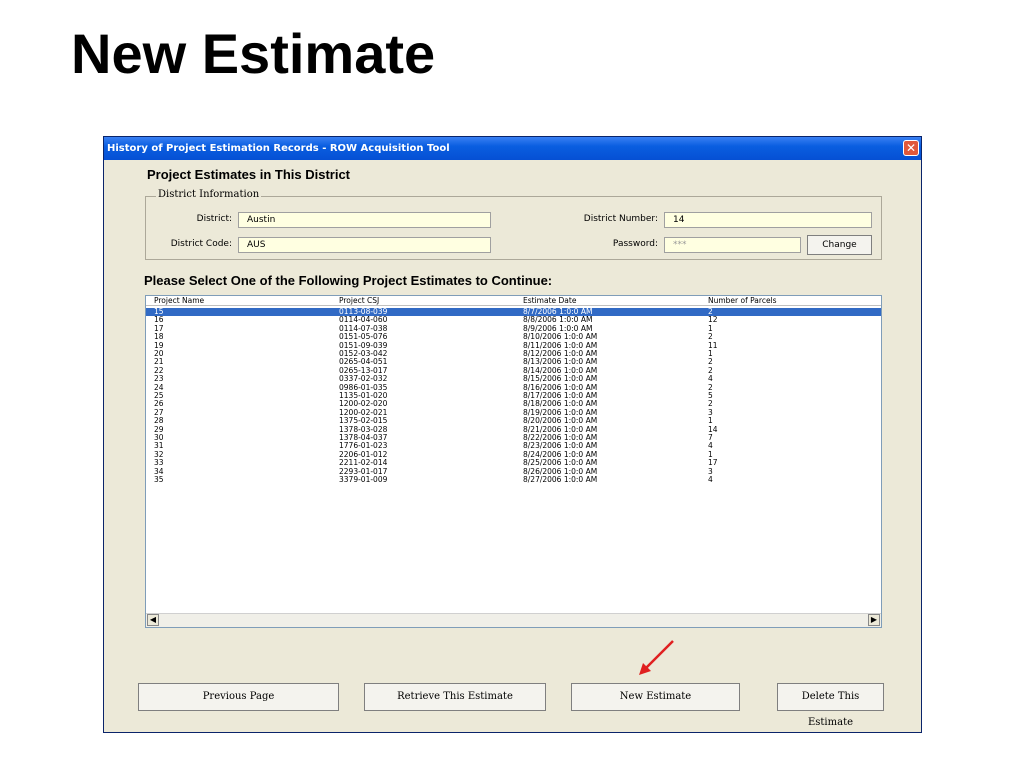 Image resolution: width=1024 pixels, height=768 pixels. I want to click on table-row: 33 2211-02-014 8/25/2006 1:0:0 AM 17, so click(513, 463).